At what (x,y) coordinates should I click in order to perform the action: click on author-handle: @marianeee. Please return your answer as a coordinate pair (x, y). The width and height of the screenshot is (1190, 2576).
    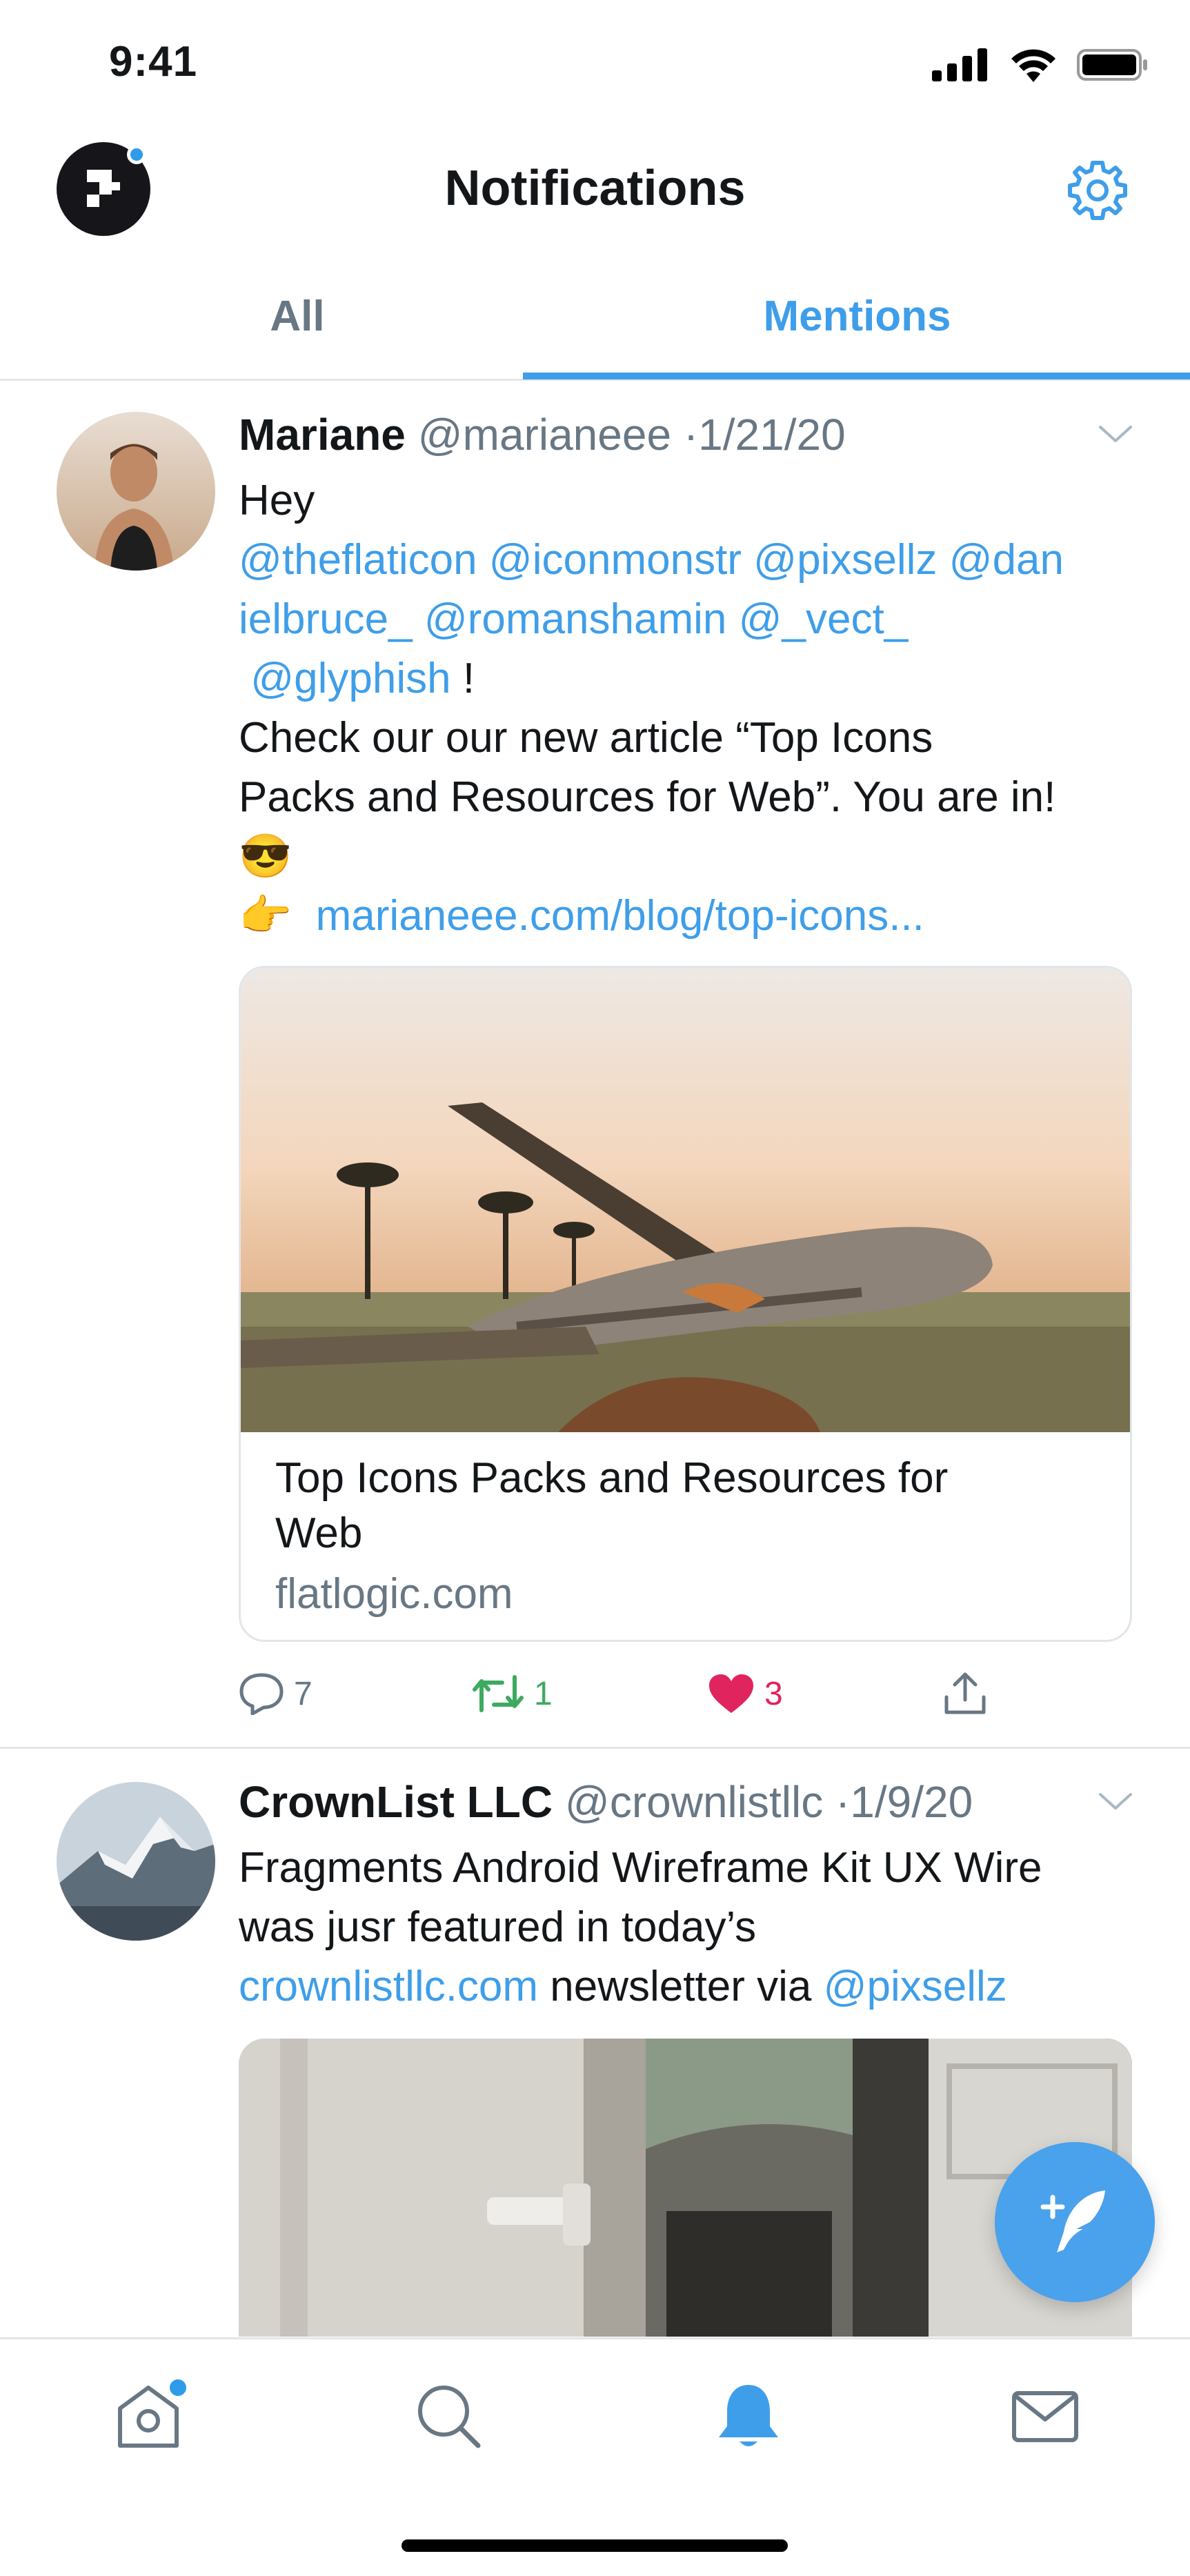
    Looking at the image, I should click on (544, 434).